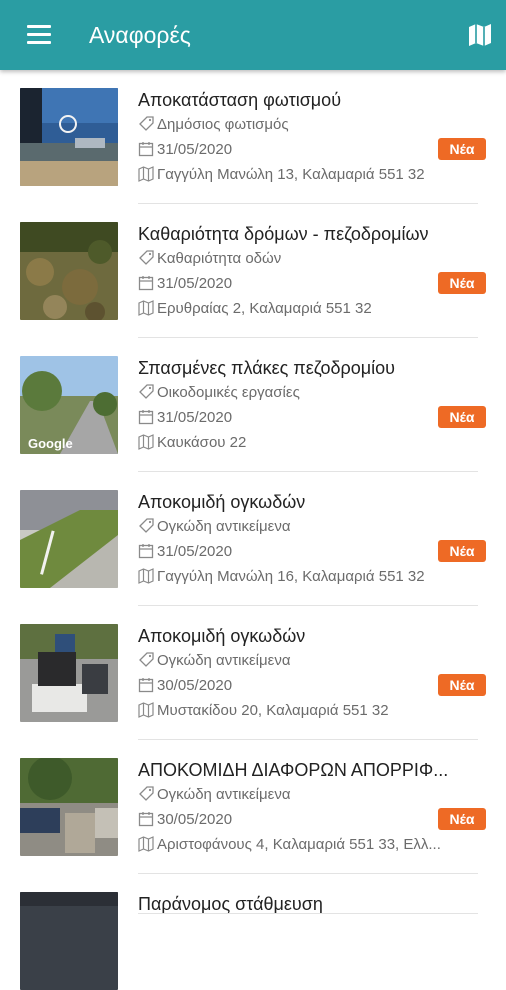 The image size is (506, 990). What do you see at coordinates (69, 405) in the screenshot?
I see `report-photo: Google` at bounding box center [69, 405].